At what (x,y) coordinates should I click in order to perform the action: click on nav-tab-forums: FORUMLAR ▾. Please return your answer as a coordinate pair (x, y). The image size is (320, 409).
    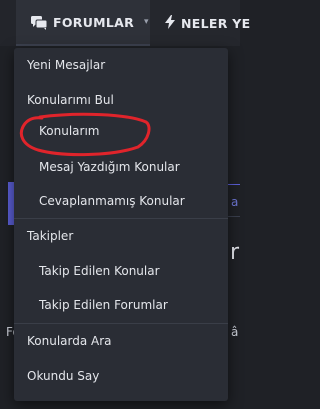
    Looking at the image, I should click on (83, 23).